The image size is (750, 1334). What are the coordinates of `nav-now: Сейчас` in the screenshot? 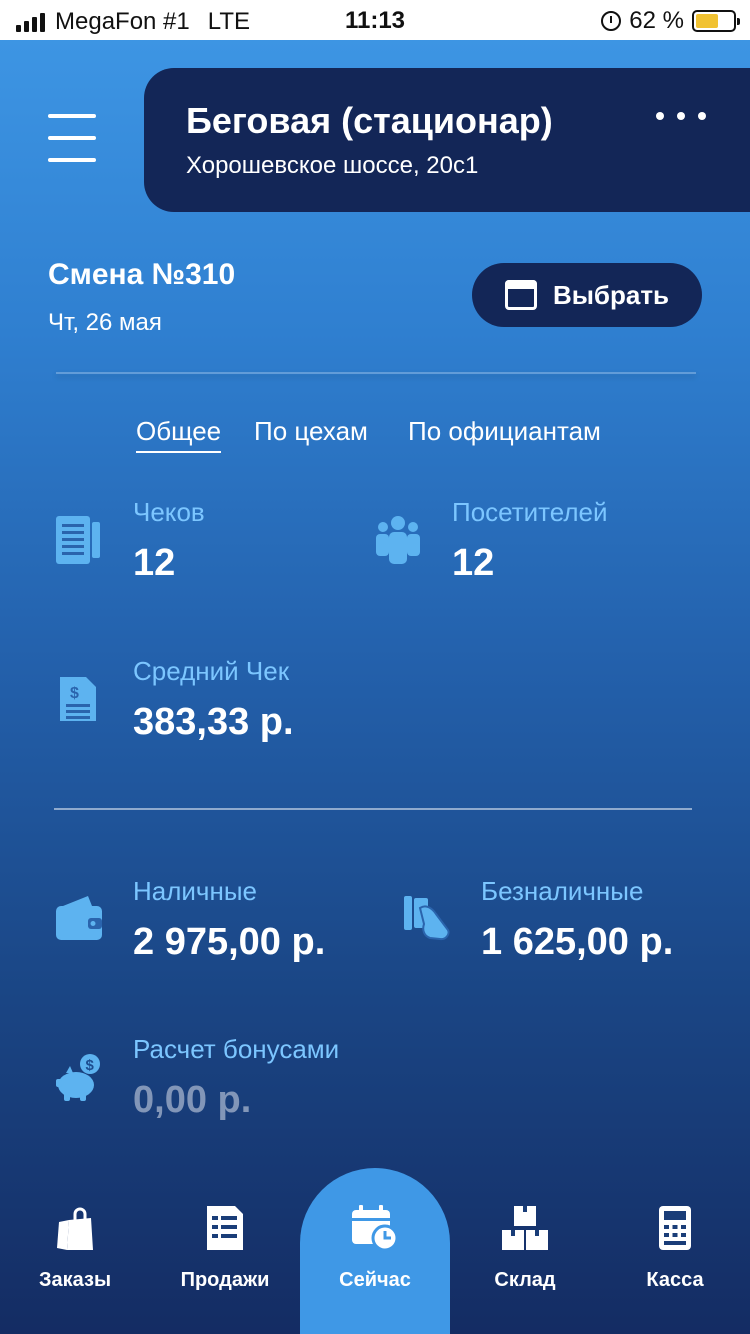 It's located at (375, 1251).